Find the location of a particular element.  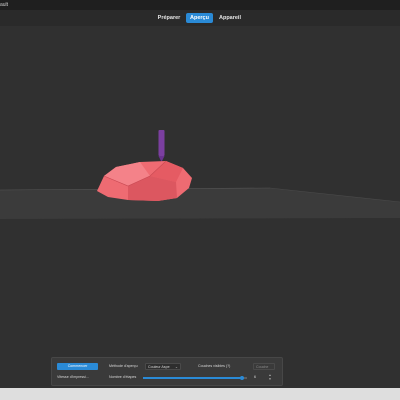

method-dropdown: Couleur Aspe ⌄ is located at coordinates (163, 366).